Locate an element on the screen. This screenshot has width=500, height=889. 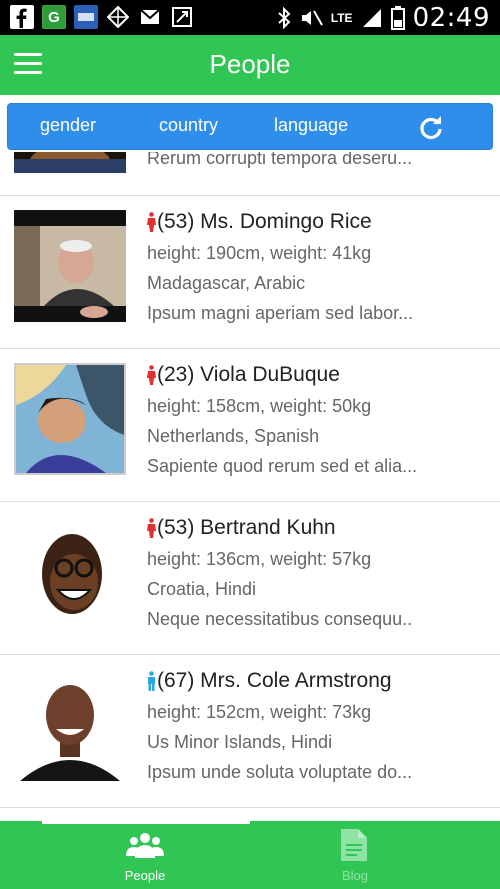
person-location: Us Minor Islands, Hindi is located at coordinates (240, 742).